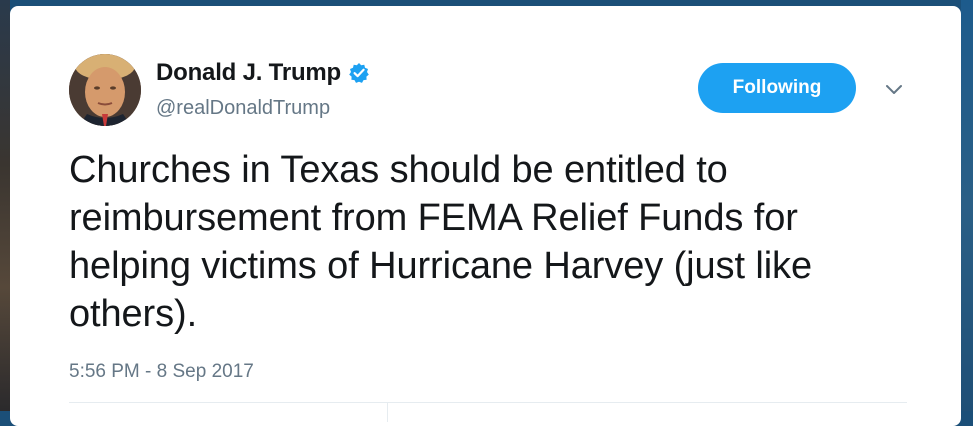 This screenshot has height=426, width=973. I want to click on author-name-row: Donald J. Trump, so click(263, 73).